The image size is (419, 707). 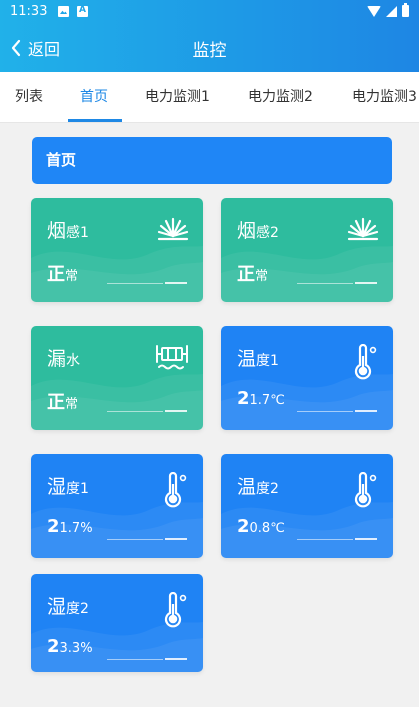 What do you see at coordinates (95, 120) in the screenshot?
I see `active-tab-indicator` at bounding box center [95, 120].